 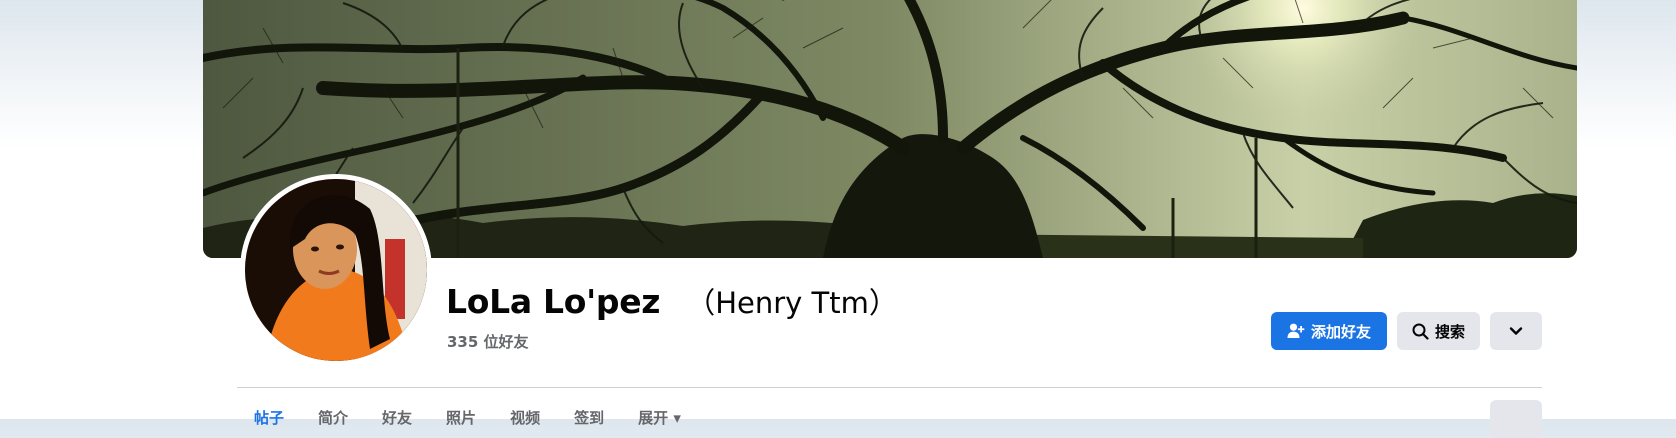 I want to click on search-icon, so click(x=1420, y=331).